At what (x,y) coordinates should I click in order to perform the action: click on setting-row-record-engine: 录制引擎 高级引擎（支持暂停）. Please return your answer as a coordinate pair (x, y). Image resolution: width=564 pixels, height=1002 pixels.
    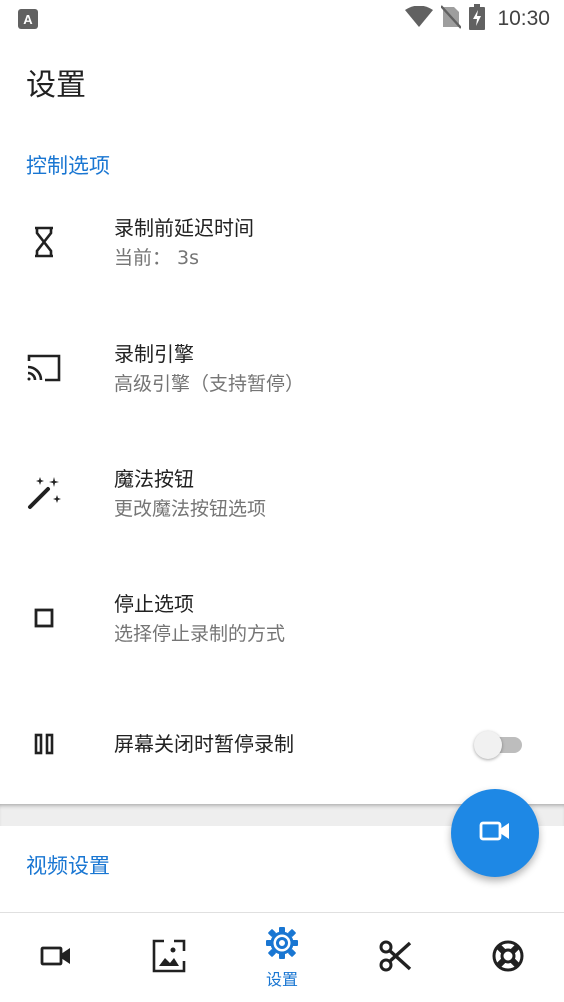
    Looking at the image, I should click on (282, 370).